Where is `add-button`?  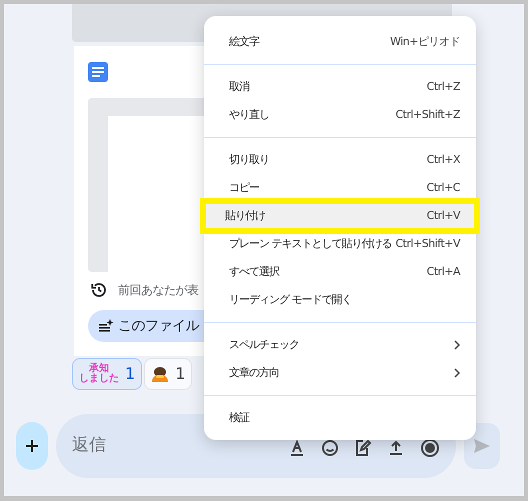
add-button is located at coordinates (32, 446).